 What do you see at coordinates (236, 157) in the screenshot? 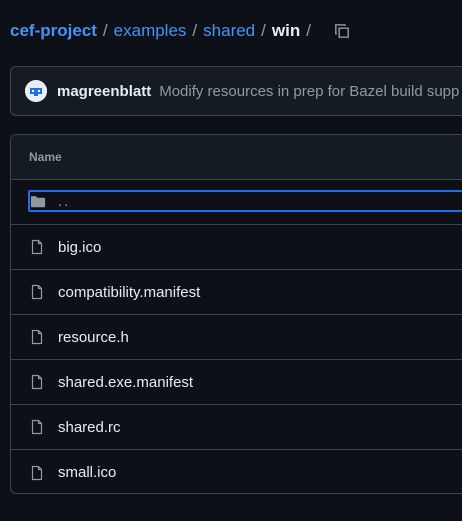
I see `table-header-name: Name` at bounding box center [236, 157].